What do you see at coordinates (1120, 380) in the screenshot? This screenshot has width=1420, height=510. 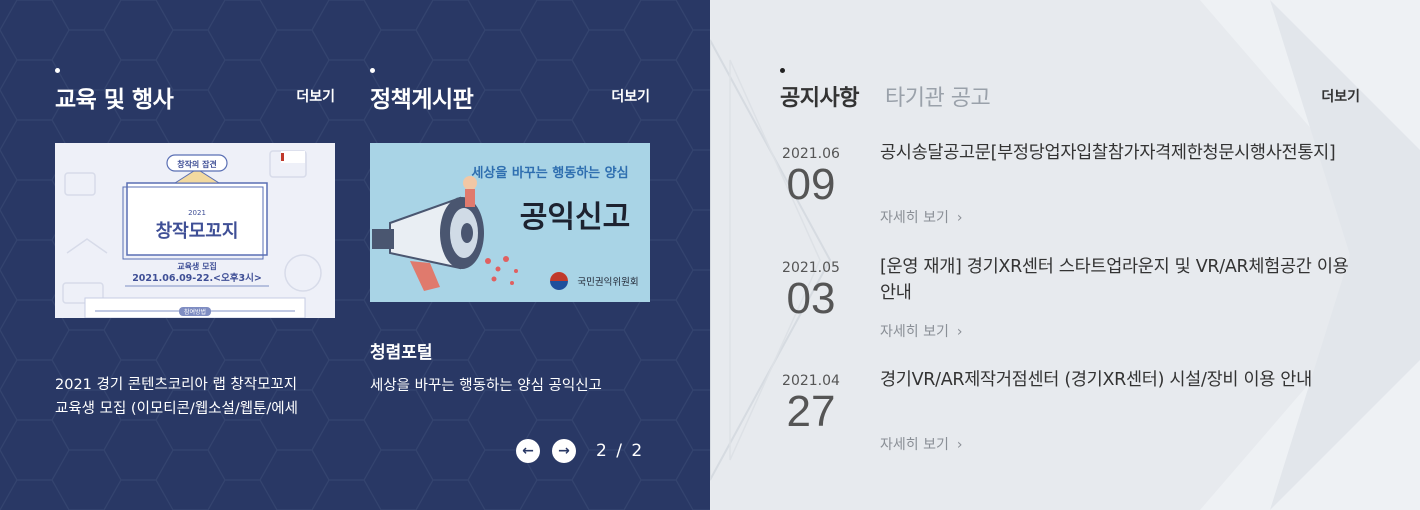 I see `notice-title: 경기VR/AR제작거점센터 (경기XR센터) 시설/장비 이용 안내` at bounding box center [1120, 380].